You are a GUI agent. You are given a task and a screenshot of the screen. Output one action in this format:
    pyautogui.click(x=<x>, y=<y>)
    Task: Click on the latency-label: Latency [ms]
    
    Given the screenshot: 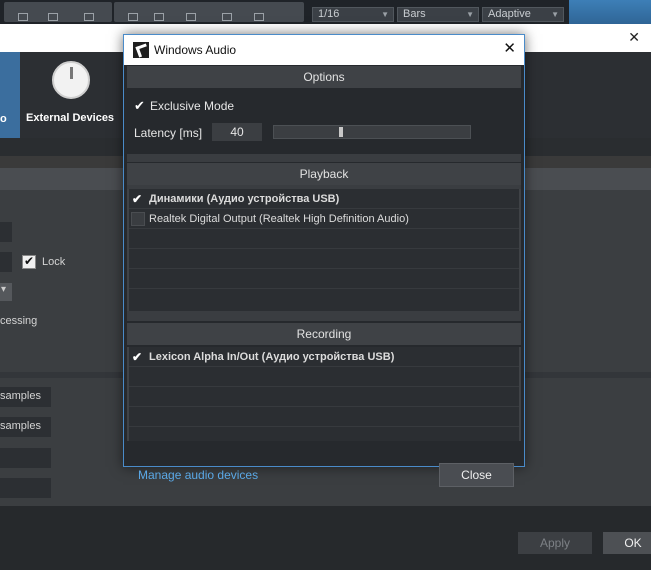 What is the action you would take?
    pyautogui.click(x=168, y=133)
    